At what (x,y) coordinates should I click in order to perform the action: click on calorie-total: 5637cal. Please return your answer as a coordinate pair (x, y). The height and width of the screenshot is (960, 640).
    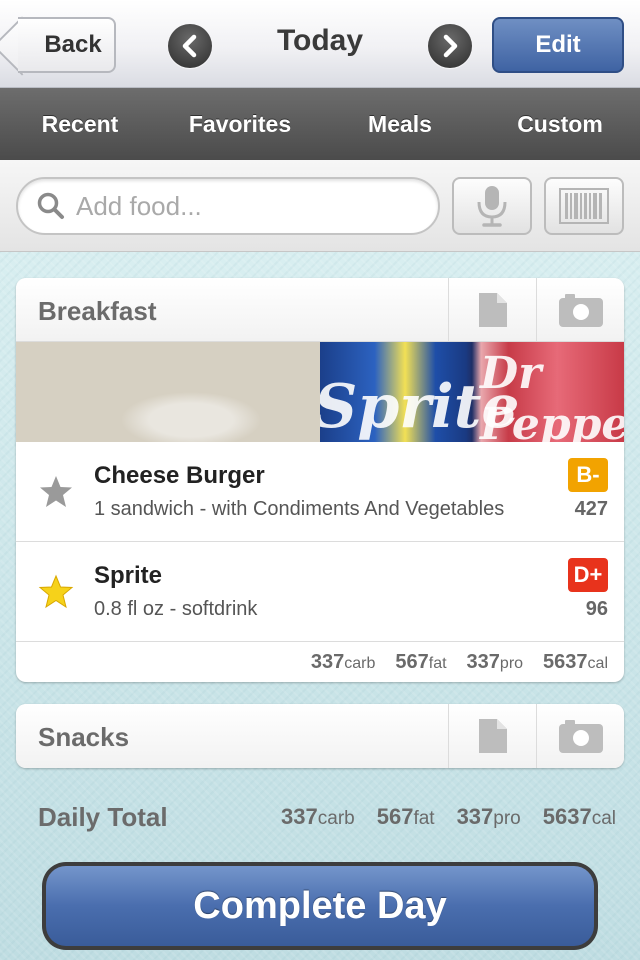
    Looking at the image, I should click on (575, 661).